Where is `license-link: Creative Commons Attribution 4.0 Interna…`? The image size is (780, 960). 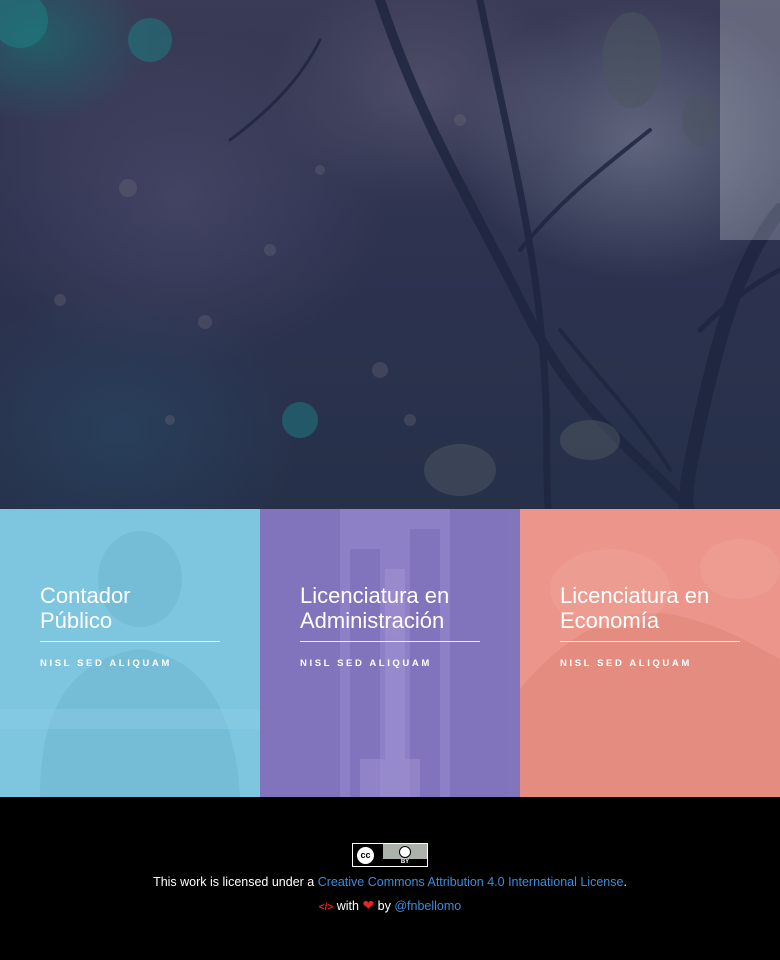 license-link: Creative Commons Attribution 4.0 Interna… is located at coordinates (471, 882).